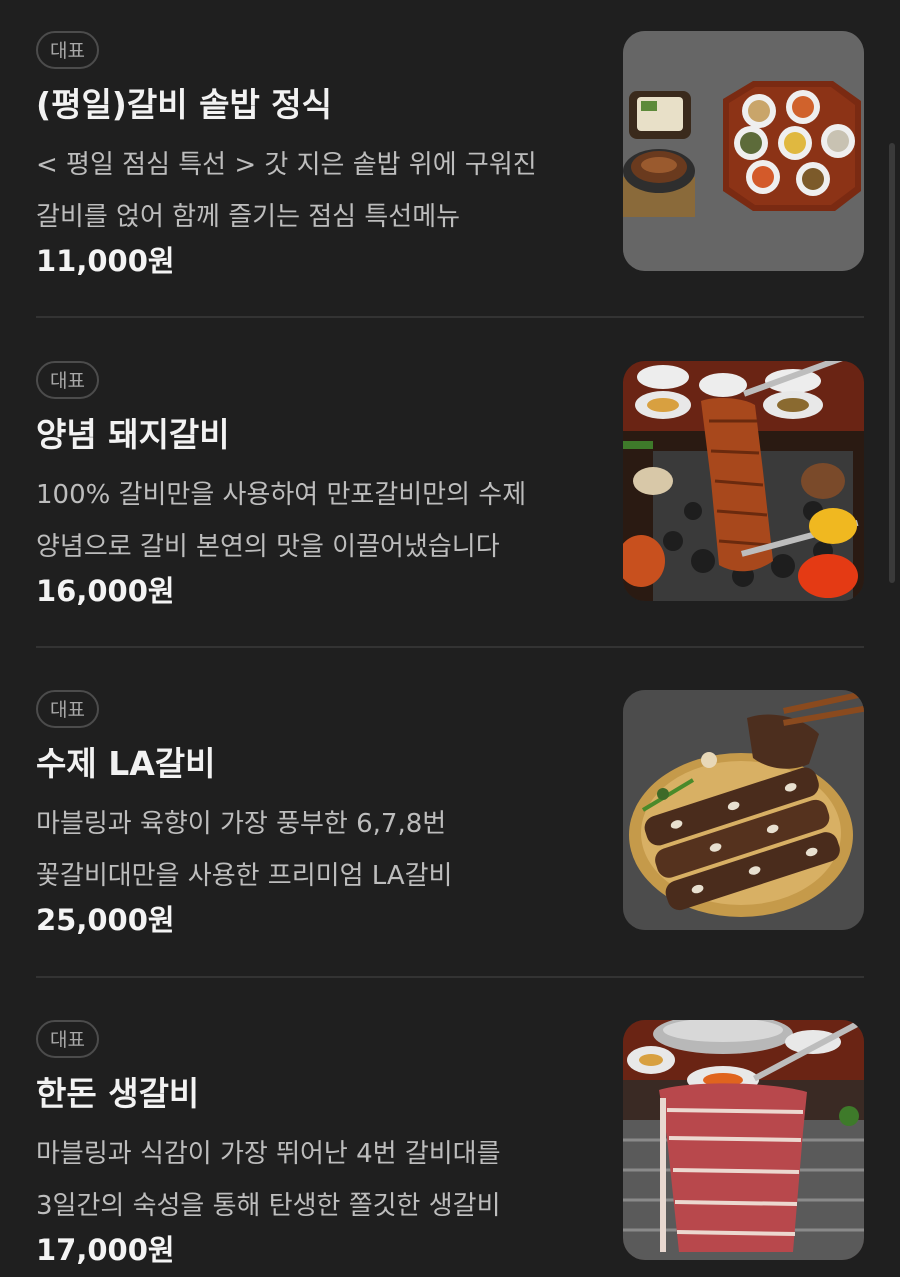 The height and width of the screenshot is (1277, 900). Describe the element at coordinates (126, 763) in the screenshot. I see `menu-item-title: 수제 LA갈비` at that location.